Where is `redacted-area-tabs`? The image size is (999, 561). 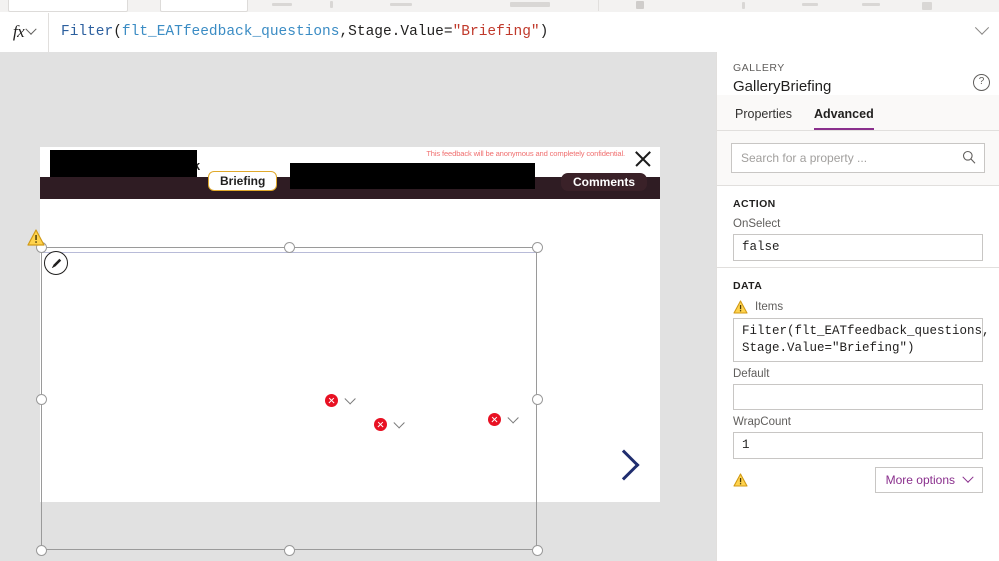
redacted-area-tabs is located at coordinates (412, 176).